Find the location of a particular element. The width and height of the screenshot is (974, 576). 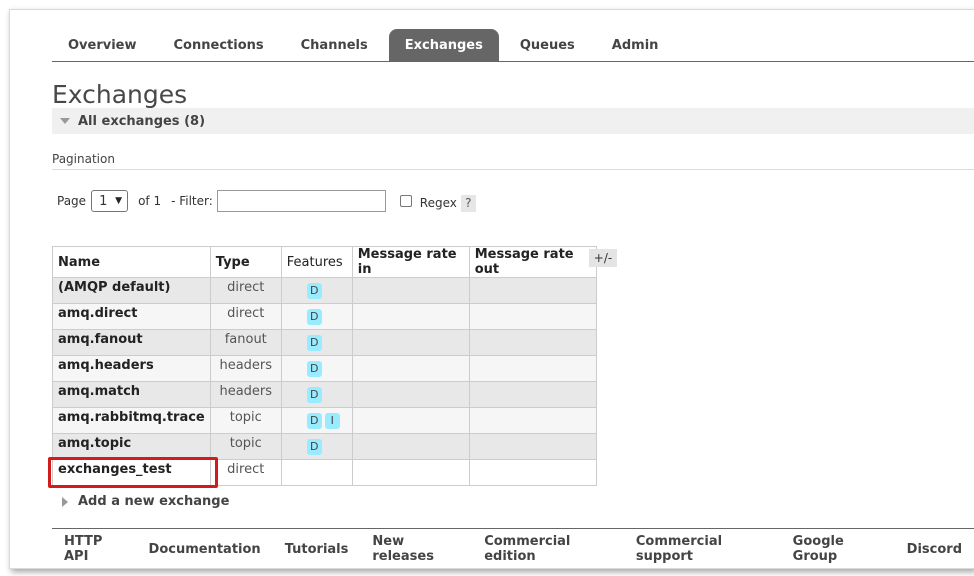

regex-help-button: ? is located at coordinates (468, 203).